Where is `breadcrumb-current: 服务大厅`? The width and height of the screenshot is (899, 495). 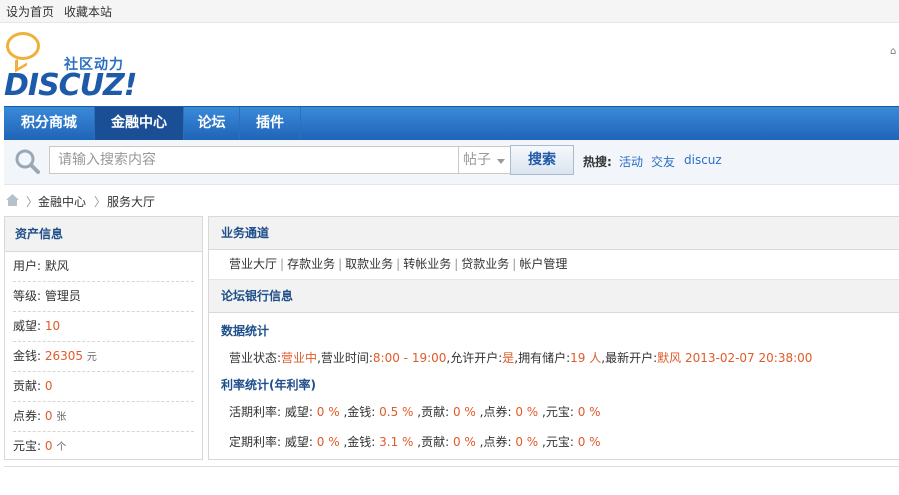
breadcrumb-current: 服务大厅 is located at coordinates (131, 202).